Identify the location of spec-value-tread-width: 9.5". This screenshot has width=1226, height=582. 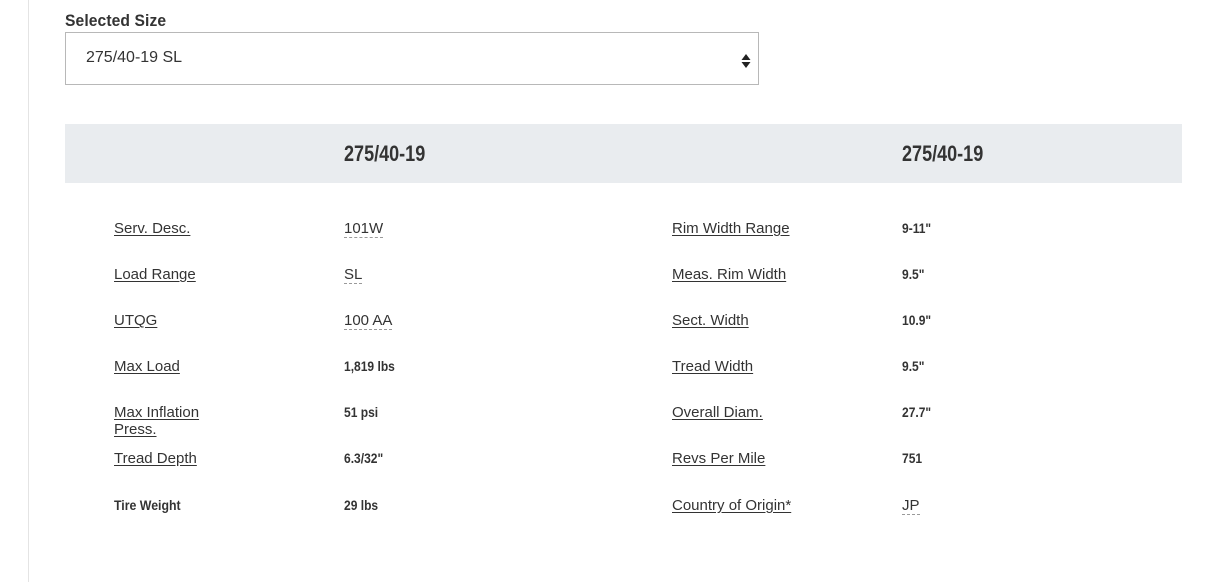
(913, 366).